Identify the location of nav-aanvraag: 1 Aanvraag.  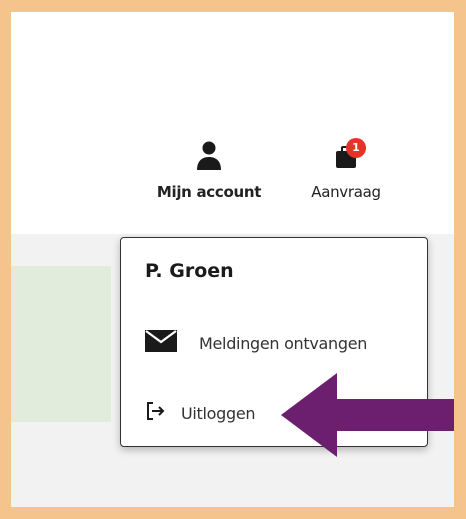
(346, 169).